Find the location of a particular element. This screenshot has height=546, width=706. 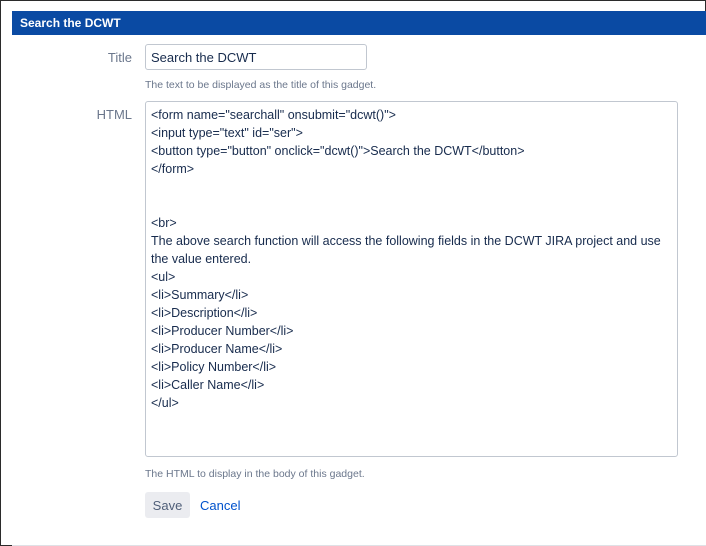

cancel-link: Cancel is located at coordinates (220, 505).